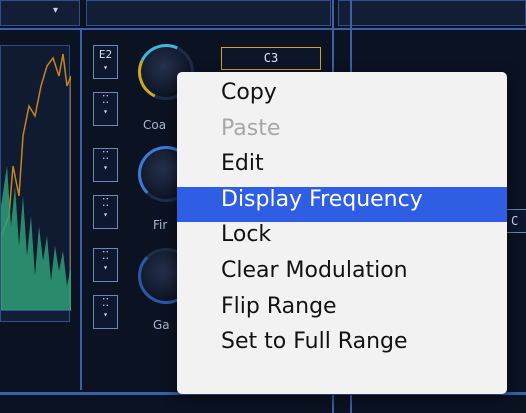  What do you see at coordinates (160, 225) in the screenshot?
I see `fine-knob-label: Fir` at bounding box center [160, 225].